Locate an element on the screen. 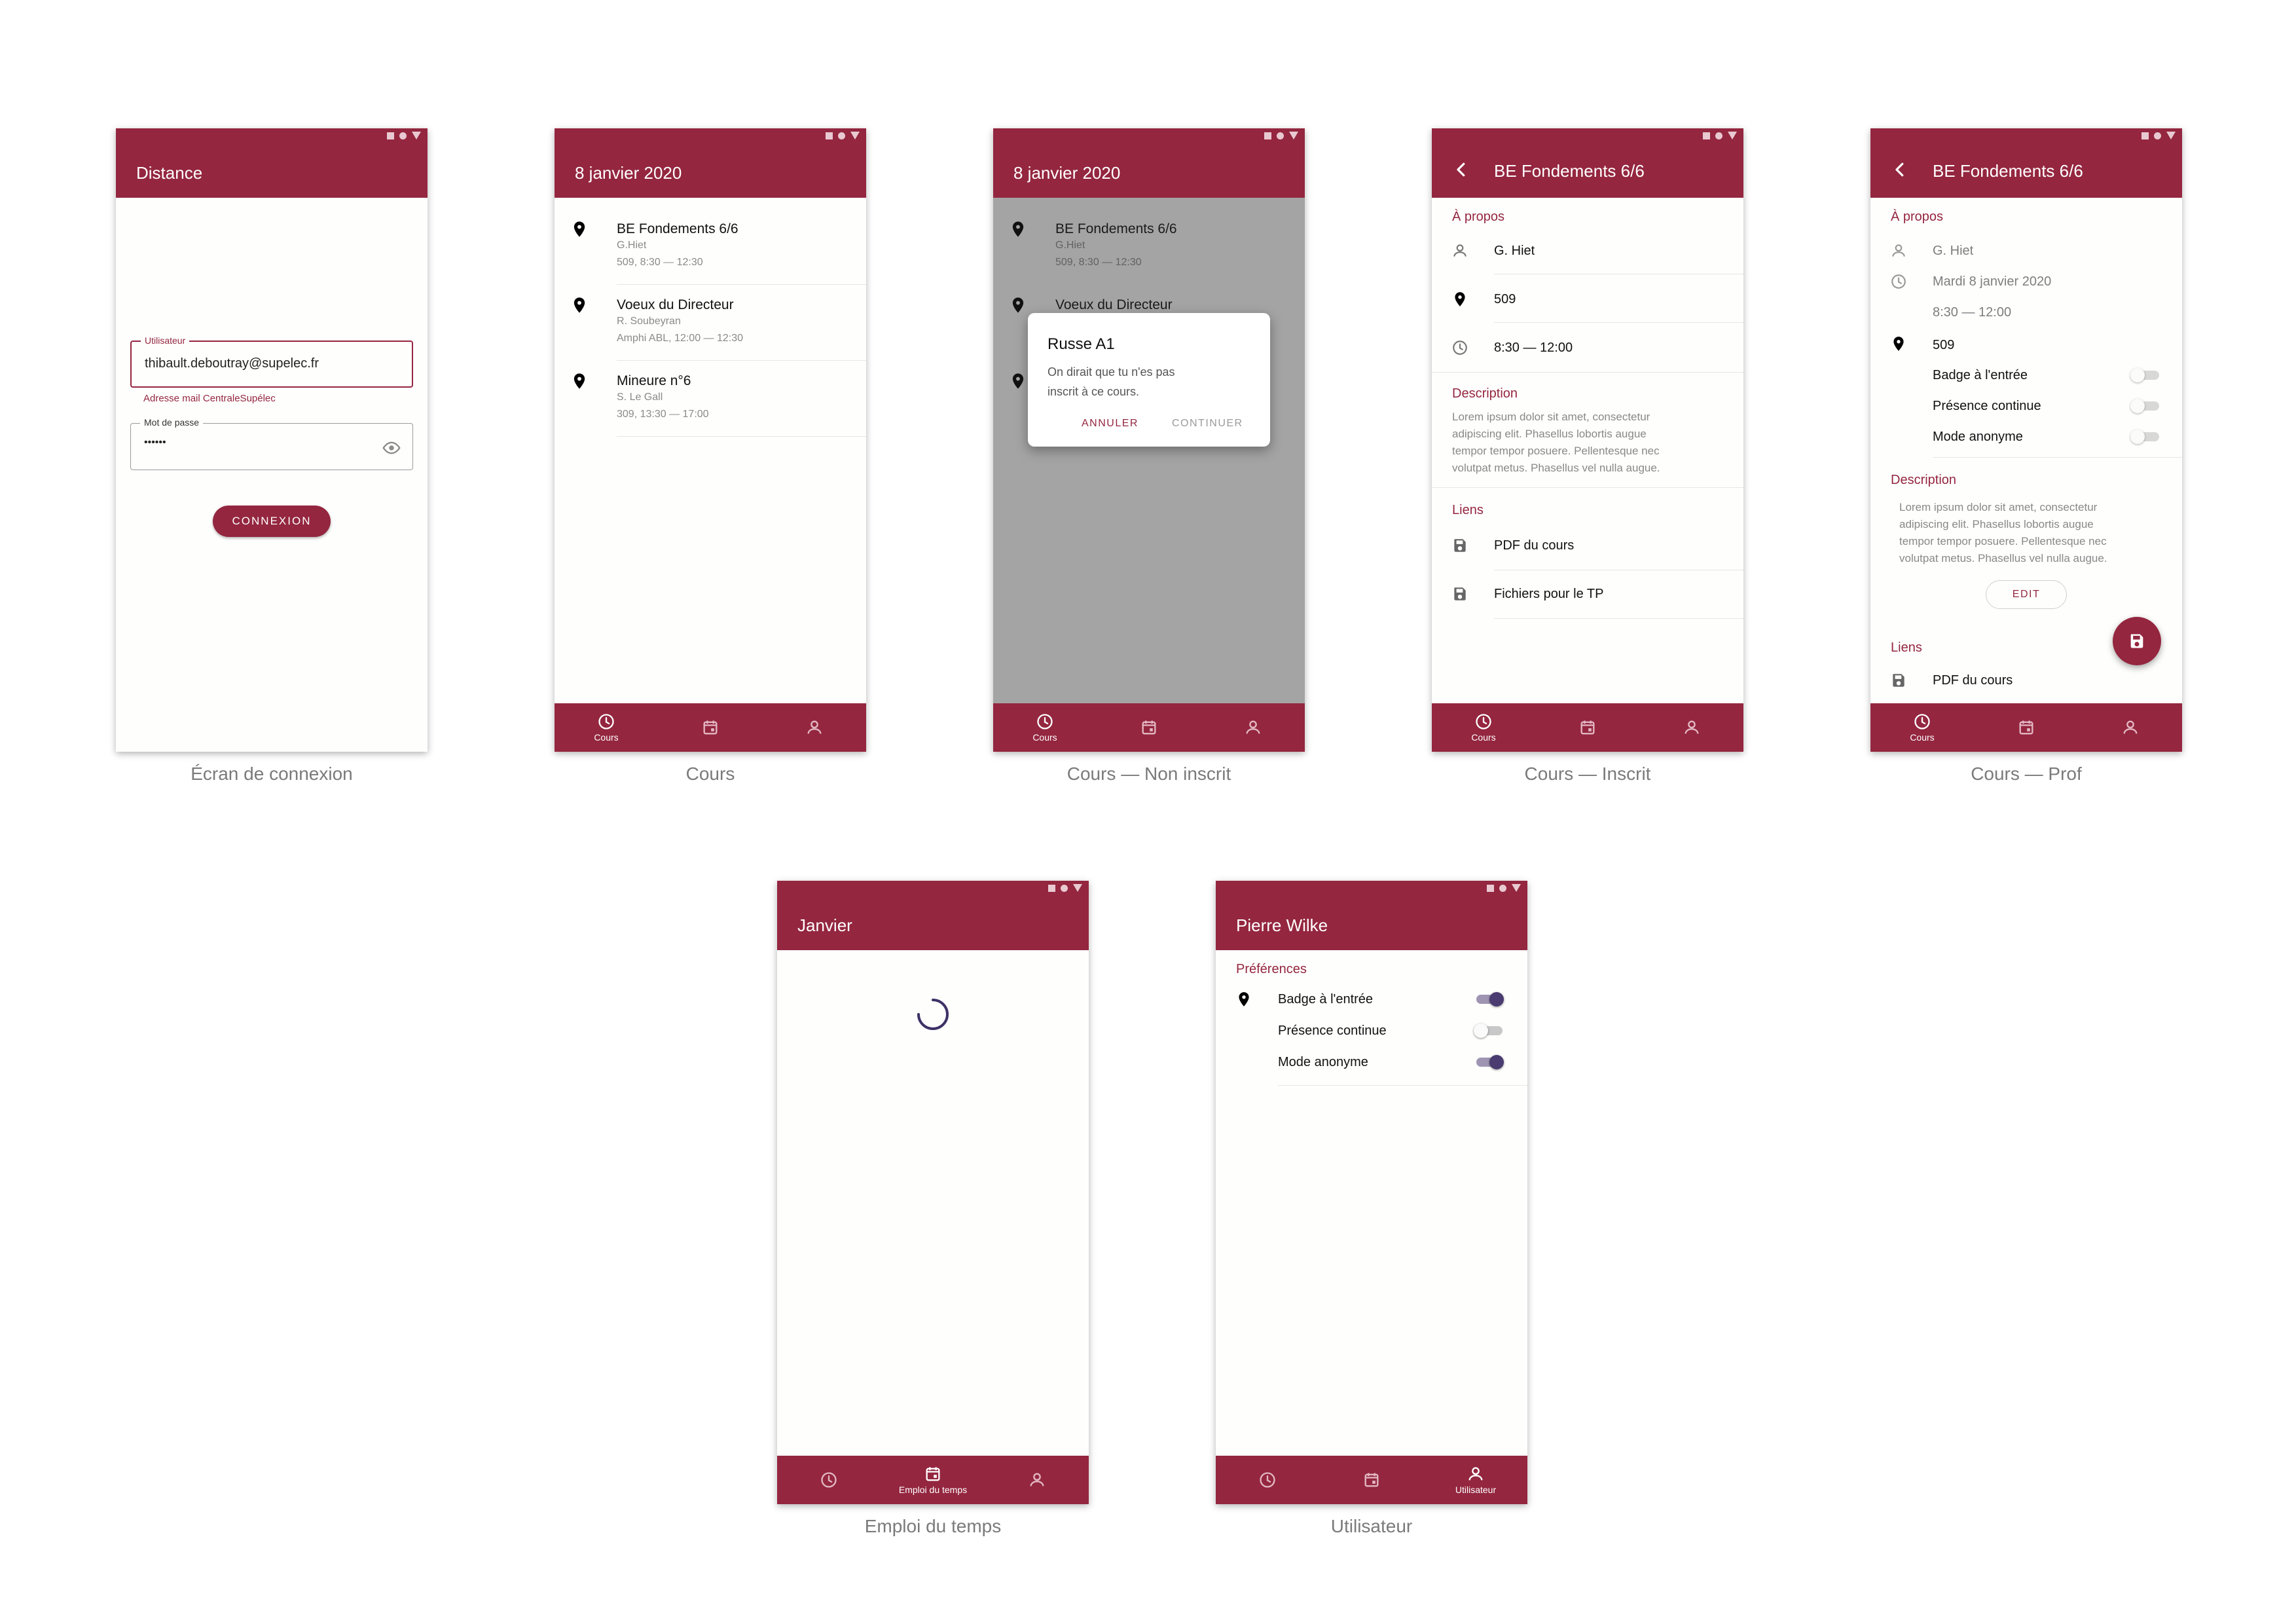 The image size is (2296, 1624). room: 509 is located at coordinates (1505, 299).